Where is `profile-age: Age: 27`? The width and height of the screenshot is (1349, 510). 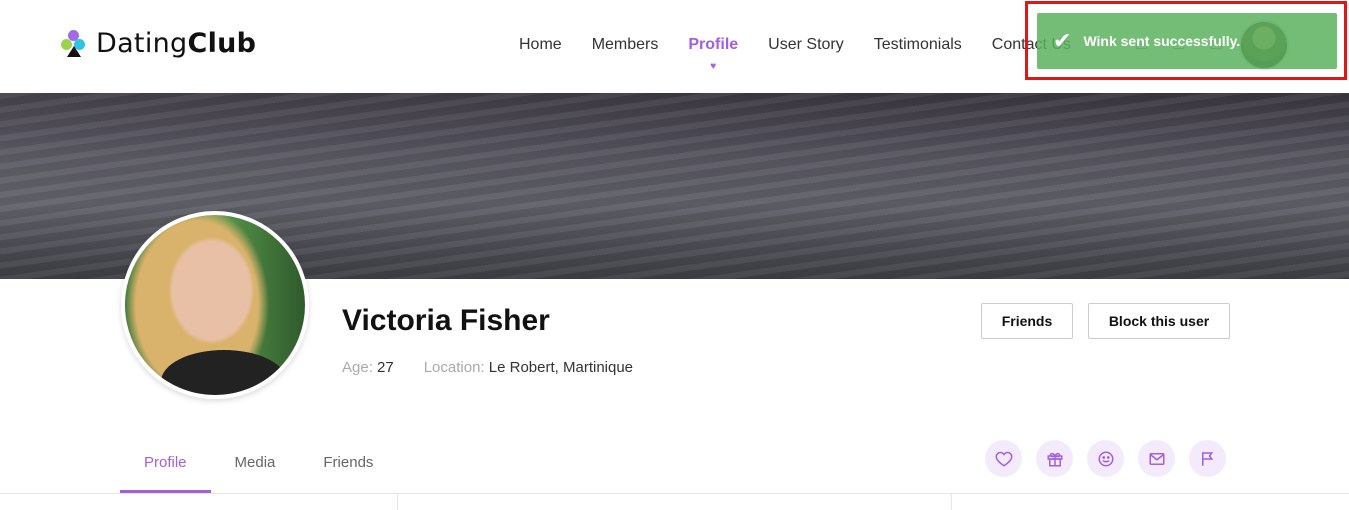
profile-age: Age: 27 is located at coordinates (368, 367).